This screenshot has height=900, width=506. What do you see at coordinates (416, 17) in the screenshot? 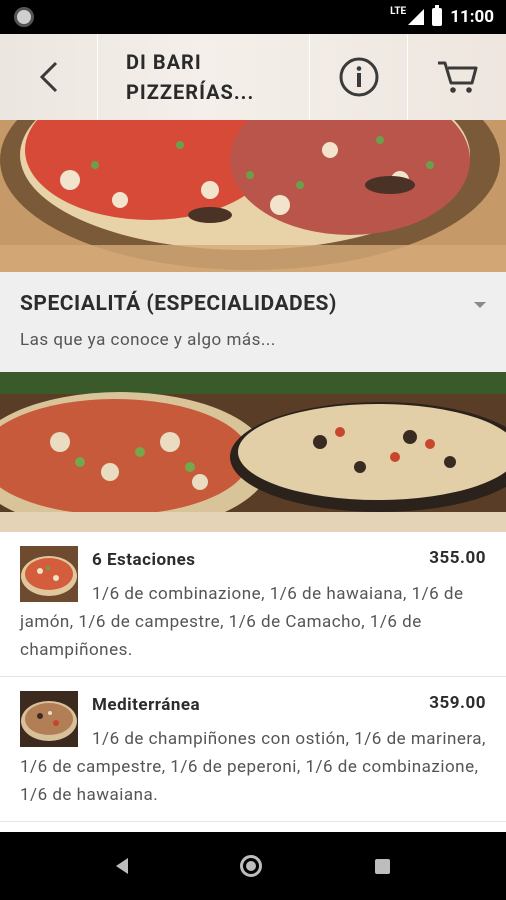
I see `signal-icon` at bounding box center [416, 17].